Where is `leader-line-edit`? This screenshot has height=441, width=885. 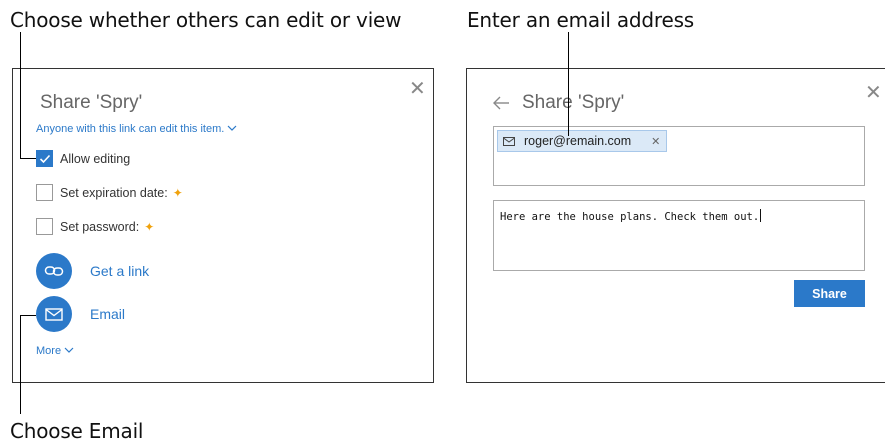 leader-line-edit is located at coordinates (20, 95).